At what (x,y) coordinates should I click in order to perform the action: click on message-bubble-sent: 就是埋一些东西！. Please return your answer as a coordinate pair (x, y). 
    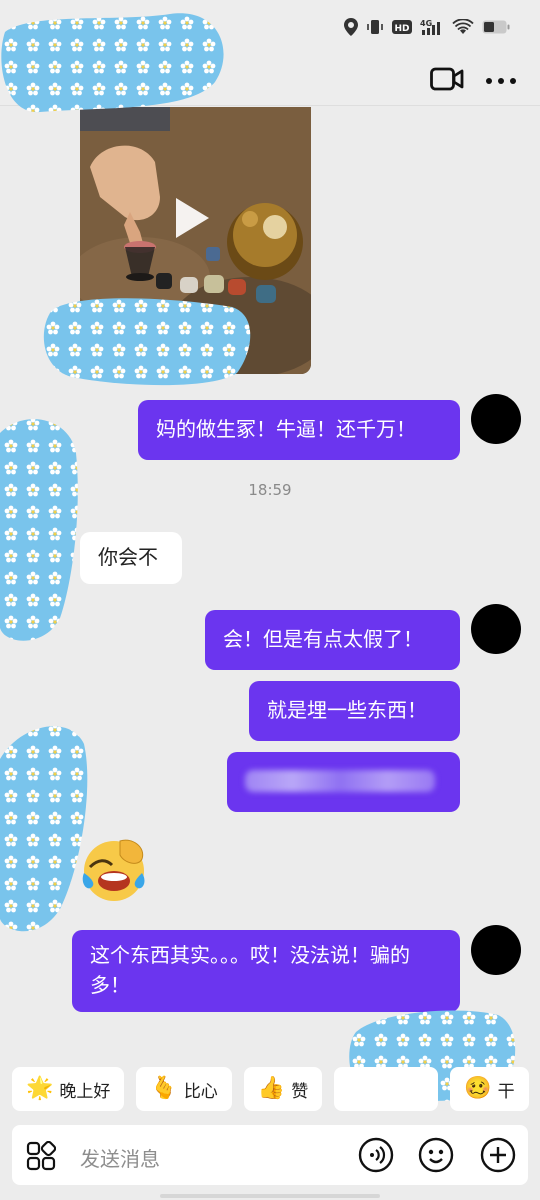
    Looking at the image, I should click on (354, 711).